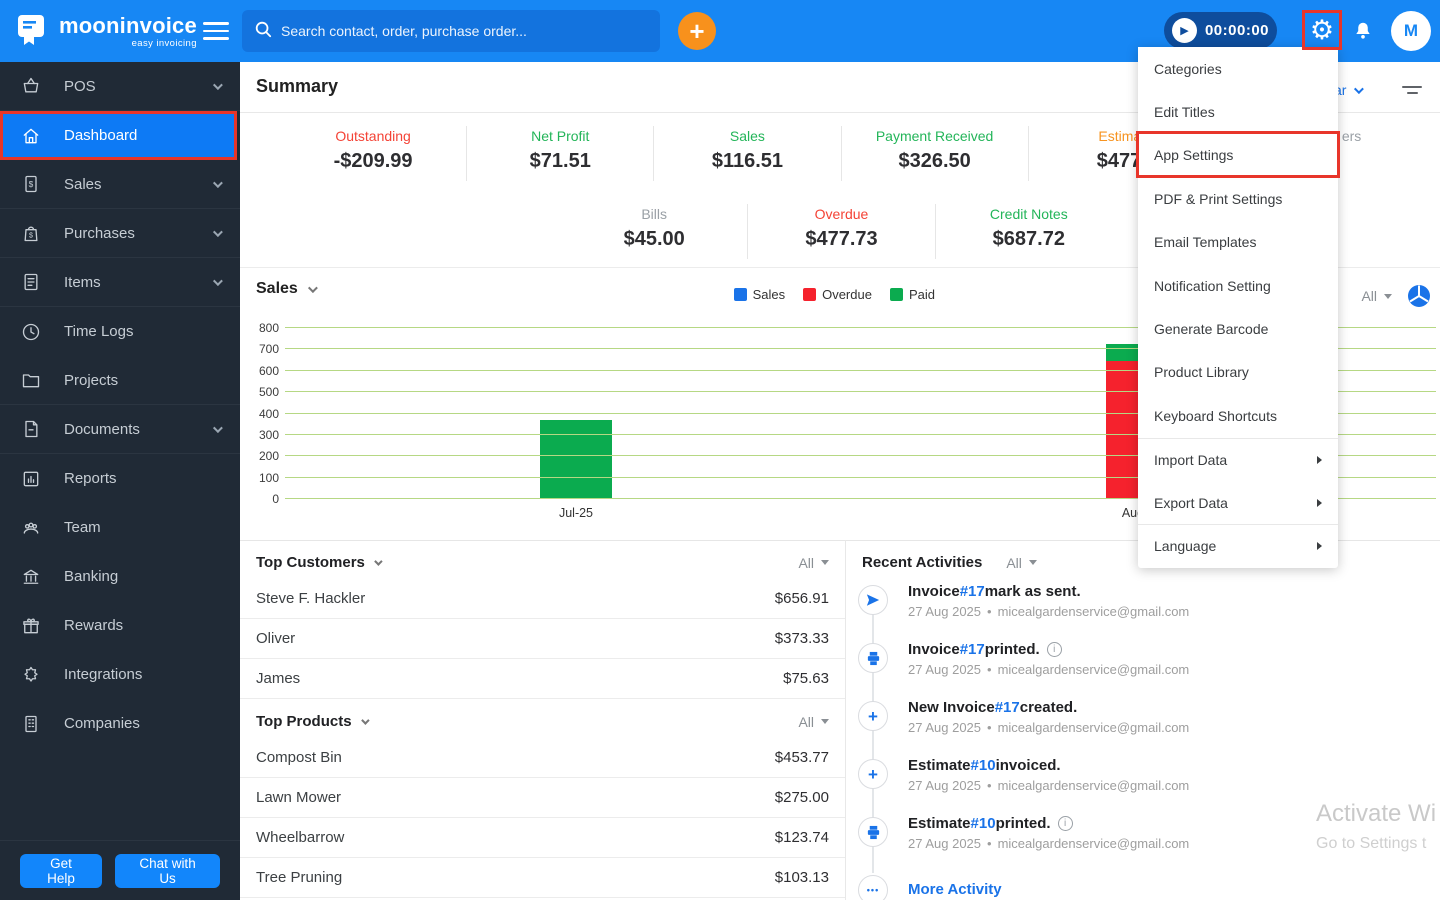 This screenshot has height=900, width=1440. Describe the element at coordinates (955, 889) in the screenshot. I see `more-activity-link: More Activity` at that location.